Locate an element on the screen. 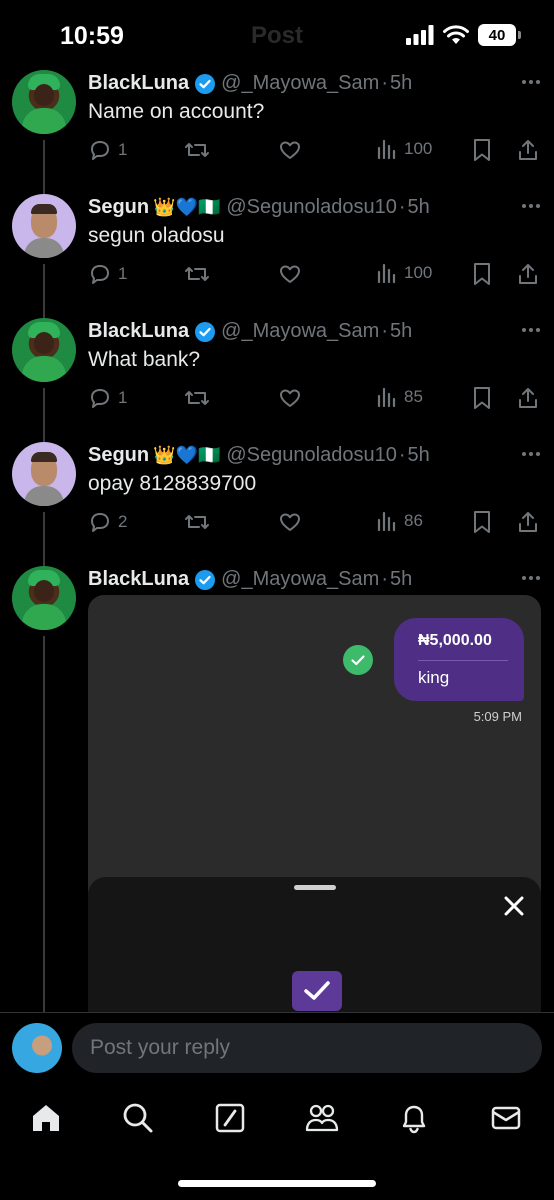  tweet-text: What bank? is located at coordinates (144, 359).